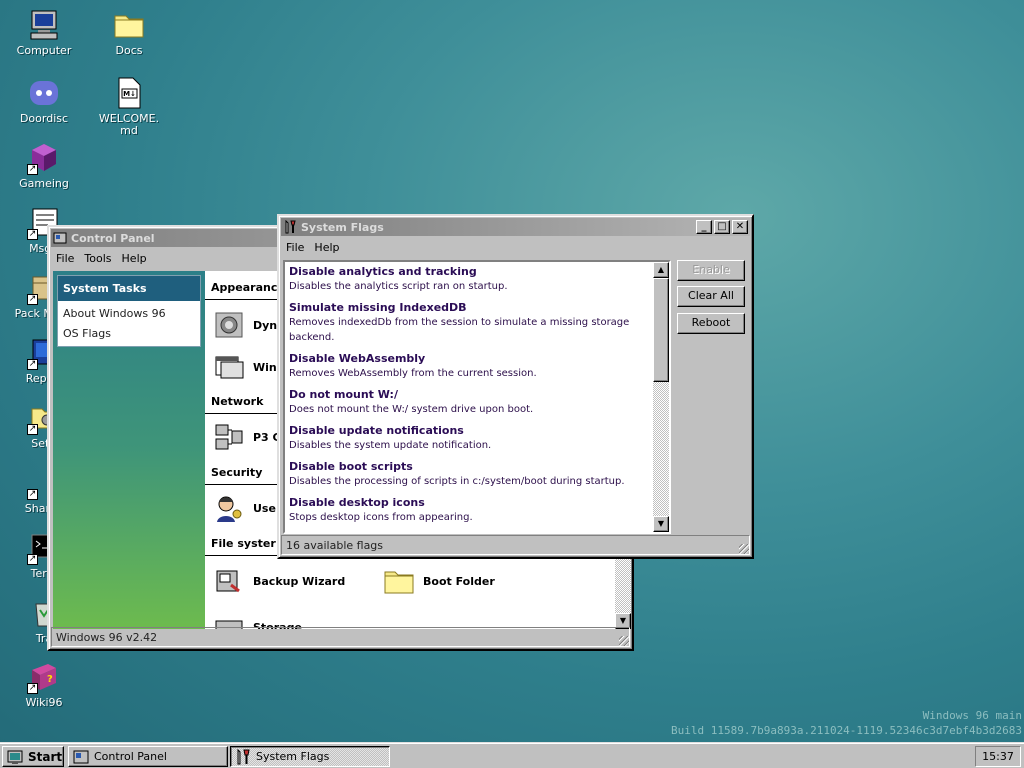 This screenshot has width=1024, height=768. I want to click on scroll-up-button: ▲, so click(661, 270).